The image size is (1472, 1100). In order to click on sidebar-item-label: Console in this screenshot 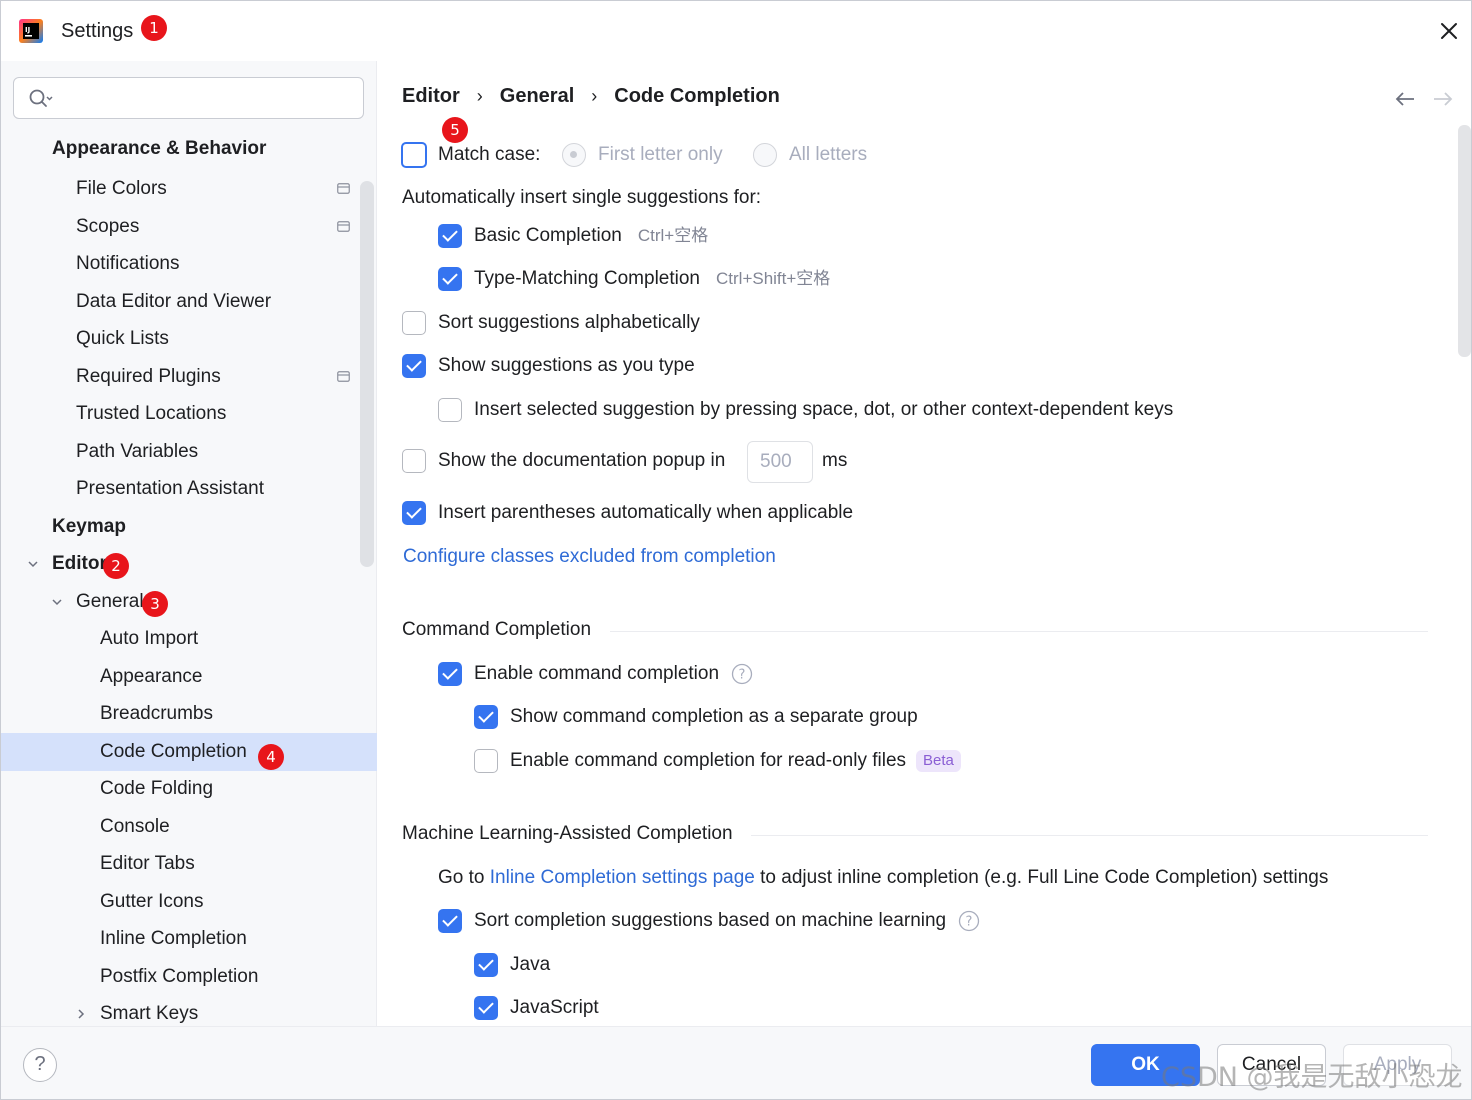, I will do `click(135, 826)`.